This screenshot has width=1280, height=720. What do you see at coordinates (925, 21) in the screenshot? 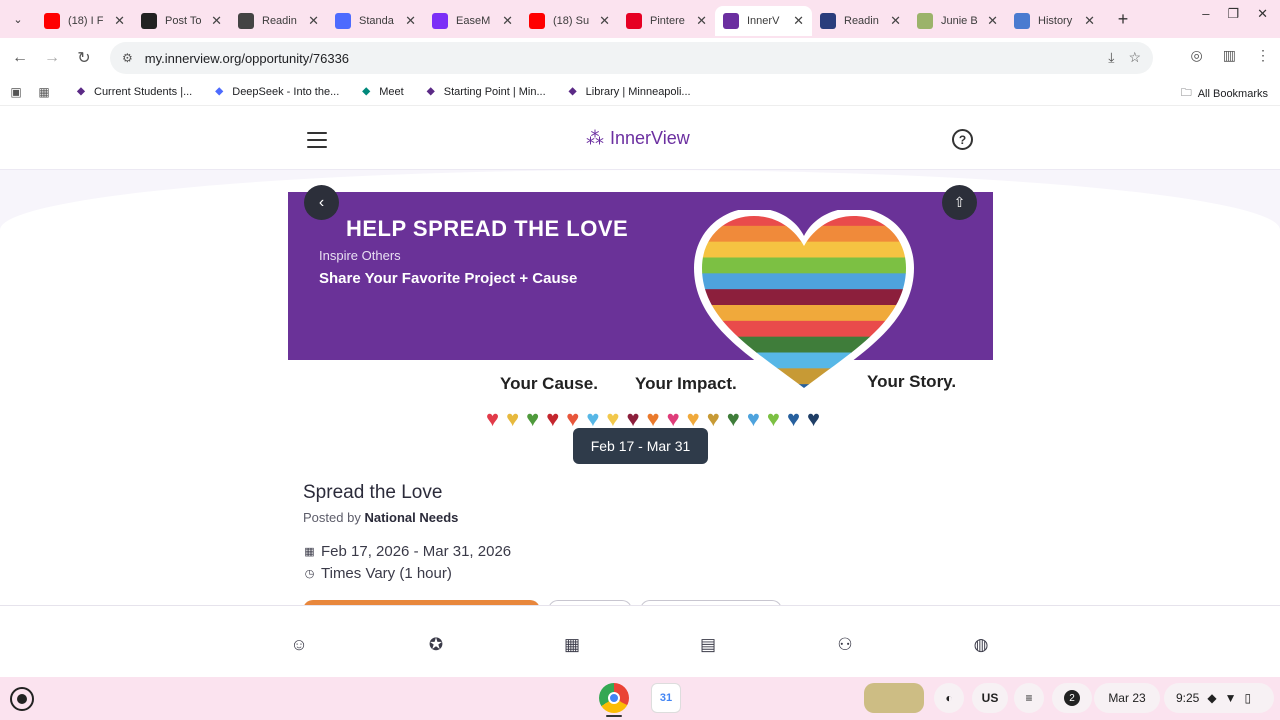
I see `image-icon` at bounding box center [925, 21].